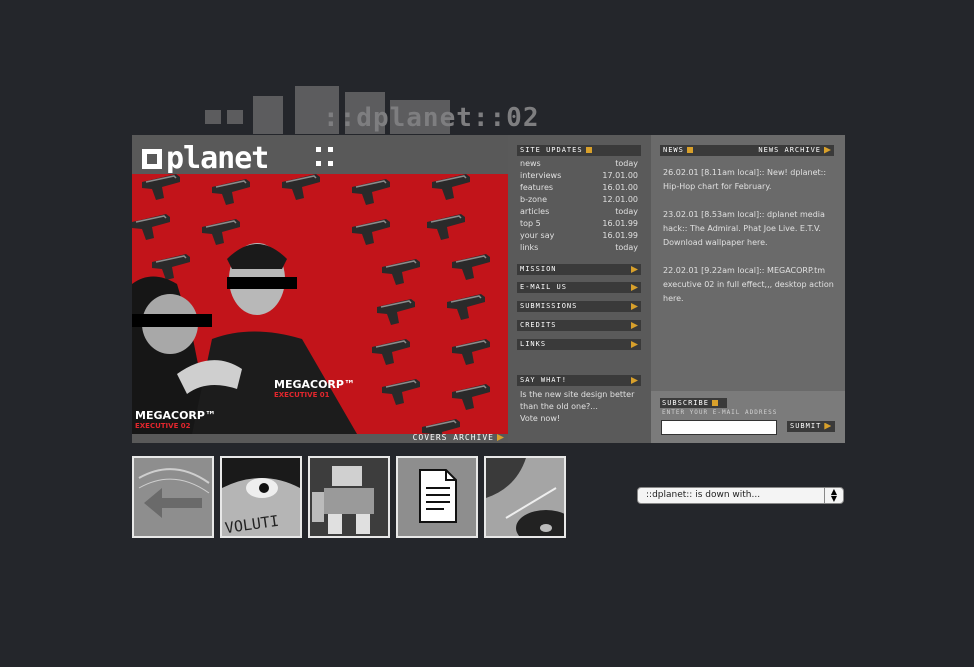 The width and height of the screenshot is (974, 667). Describe the element at coordinates (217, 157) in the screenshot. I see `logo-text: planet` at that location.